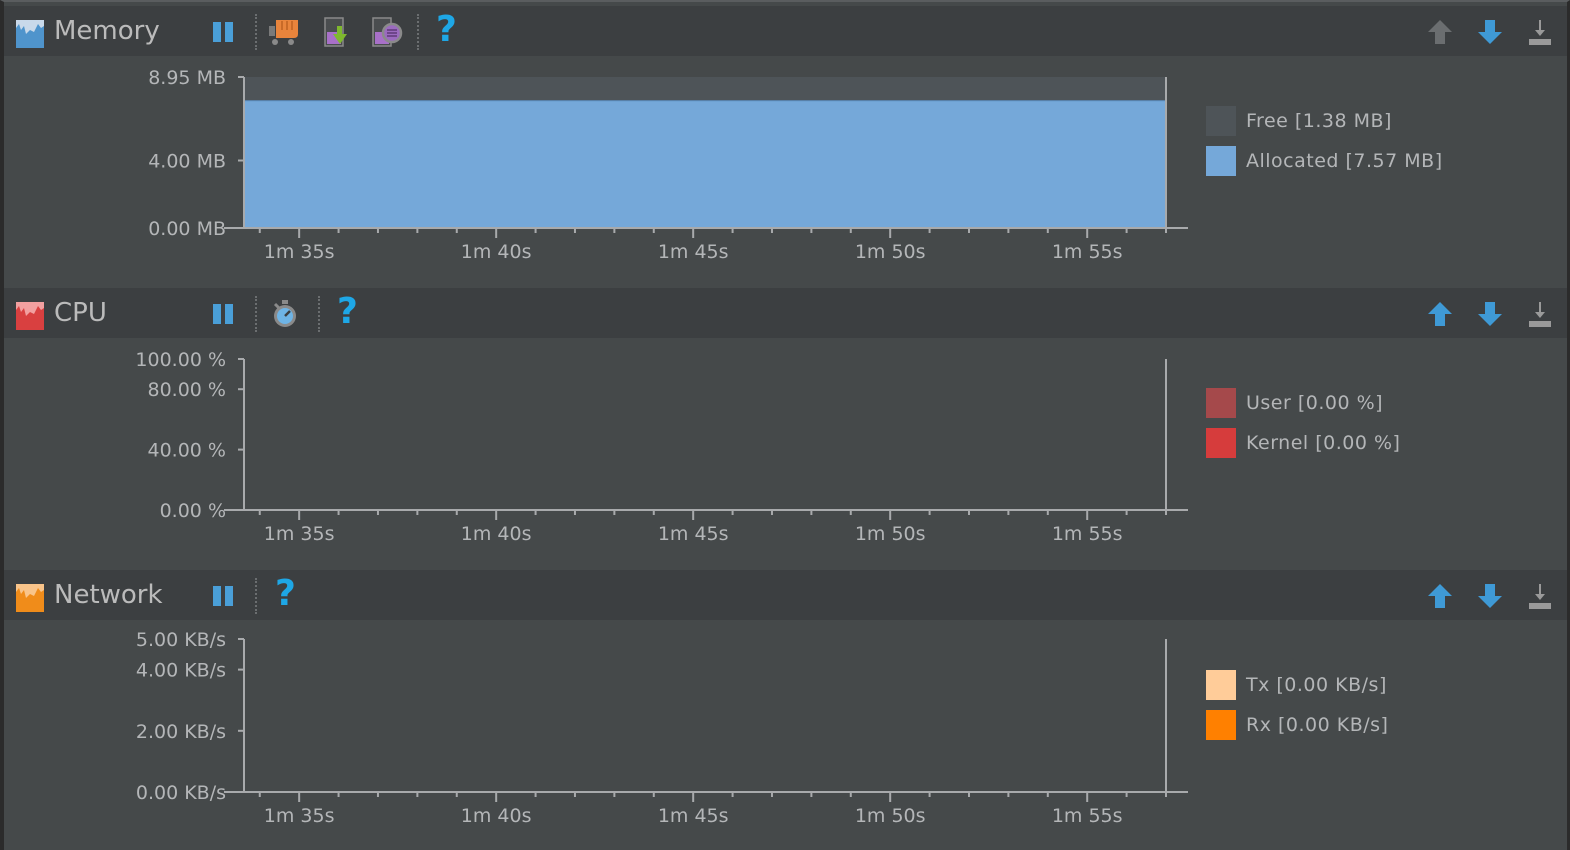 The width and height of the screenshot is (1570, 850). I want to click on y-tick-label: 0.00 MB, so click(187, 229).